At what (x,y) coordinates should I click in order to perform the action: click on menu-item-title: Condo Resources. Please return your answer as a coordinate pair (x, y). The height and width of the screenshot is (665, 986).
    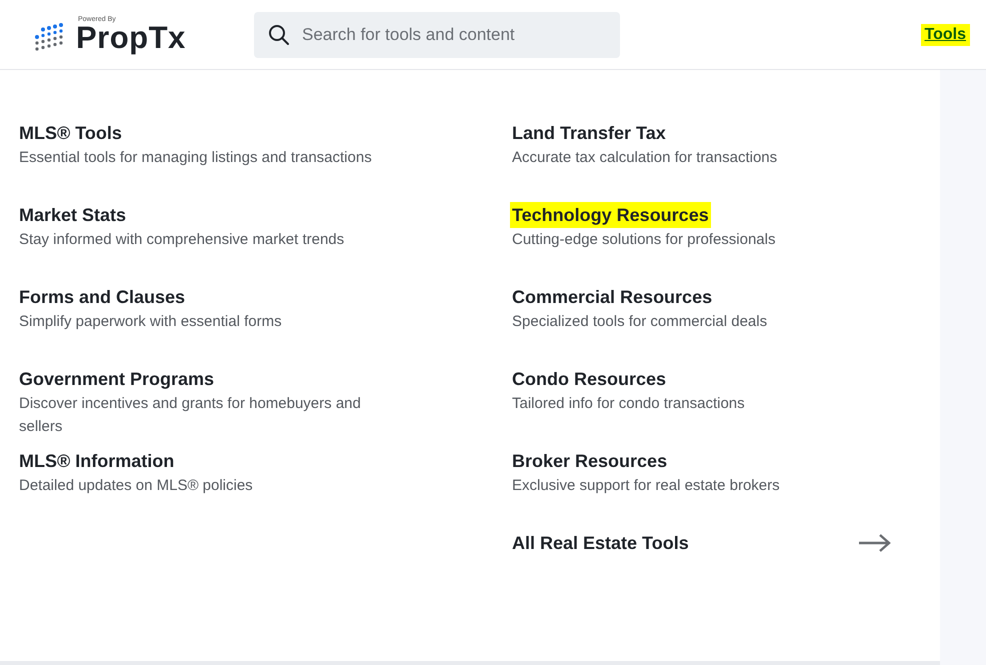
    Looking at the image, I should click on (589, 379).